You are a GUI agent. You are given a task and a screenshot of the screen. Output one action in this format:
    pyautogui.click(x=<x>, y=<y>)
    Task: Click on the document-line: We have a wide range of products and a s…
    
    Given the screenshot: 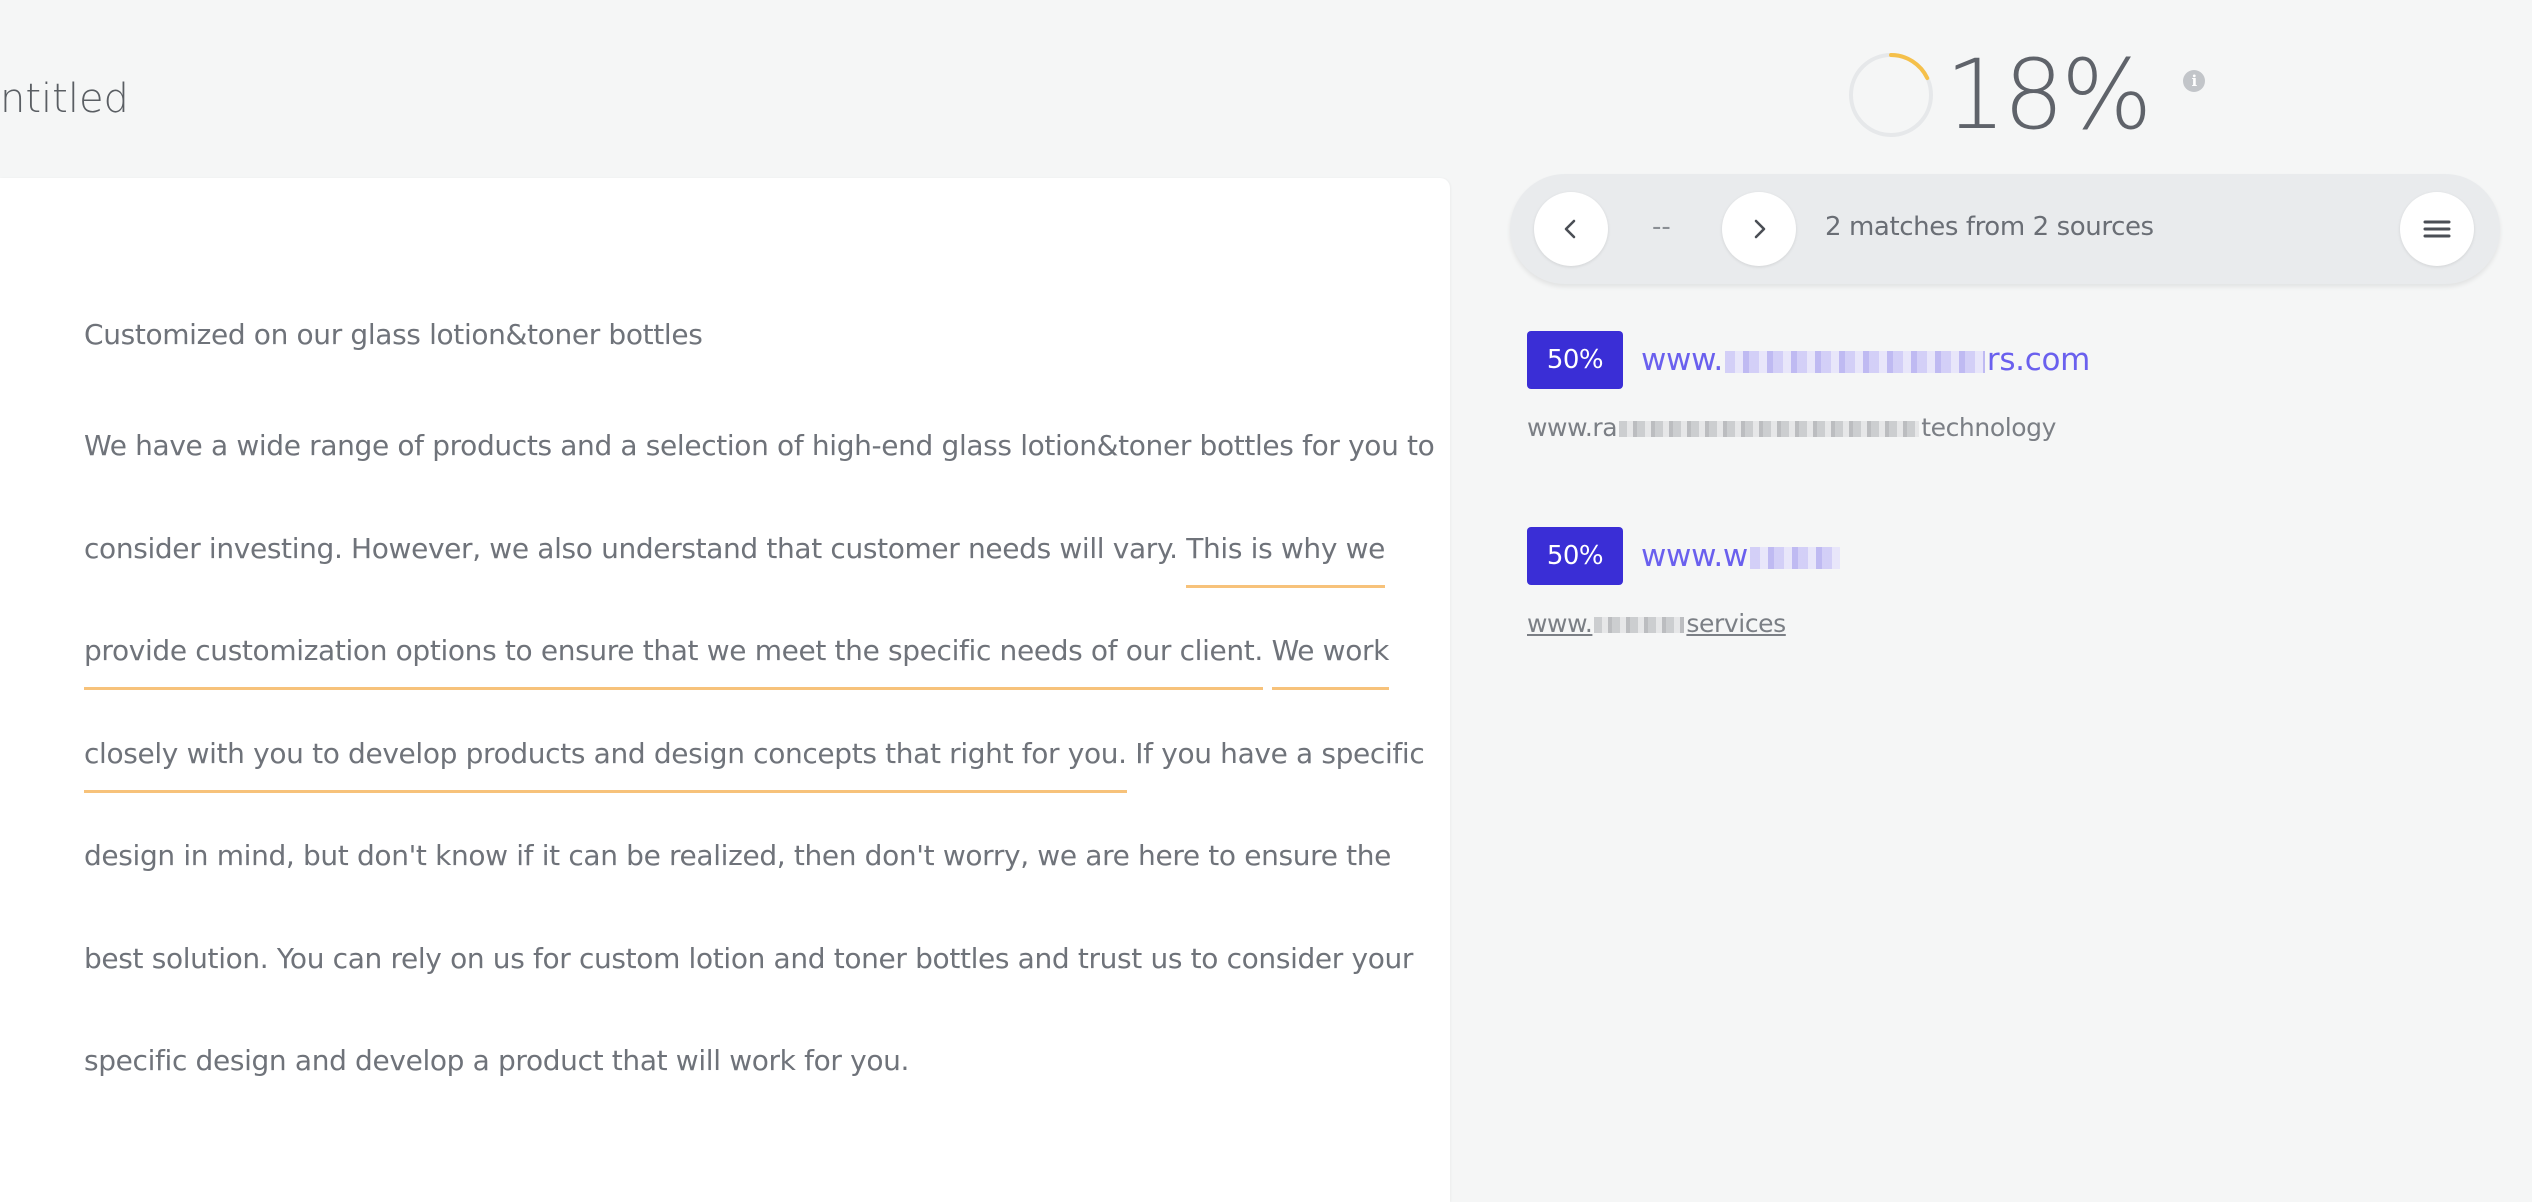 What is the action you would take?
    pyautogui.click(x=759, y=446)
    